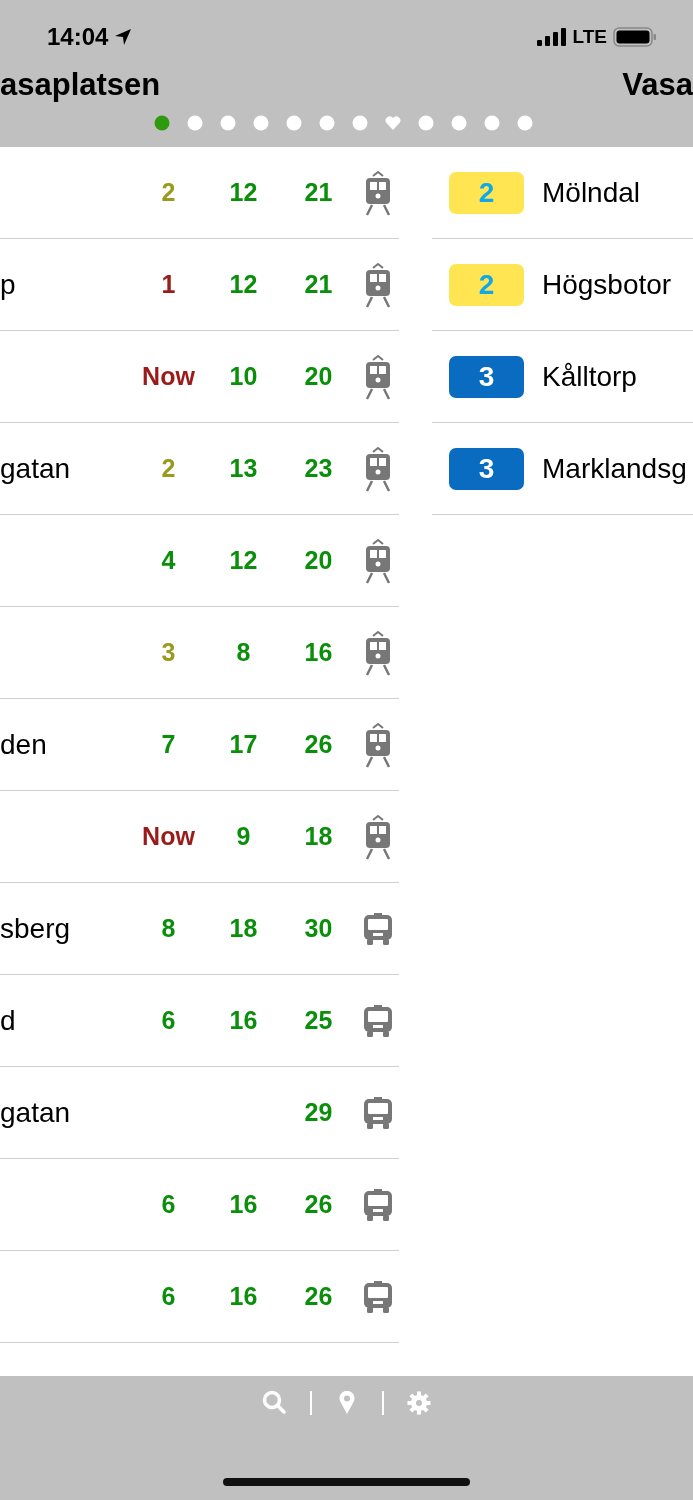 The height and width of the screenshot is (1500, 693). I want to click on departure-time: 4, so click(168, 560).